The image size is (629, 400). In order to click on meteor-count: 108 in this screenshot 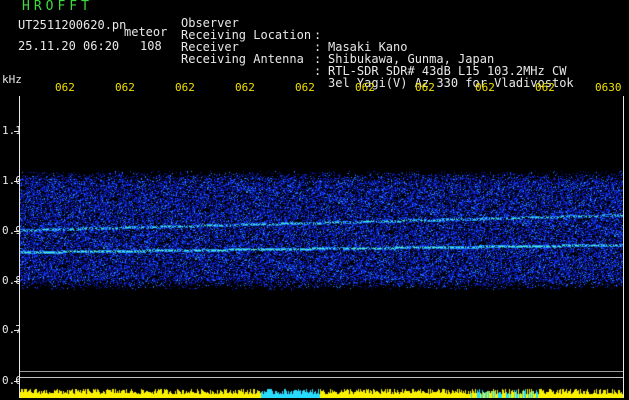, I will do `click(151, 46)`.